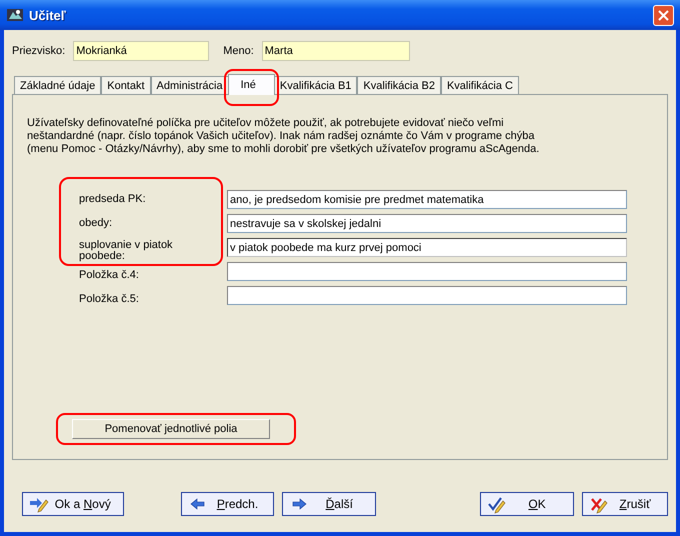 Image resolution: width=680 pixels, height=536 pixels. I want to click on field-label: suplovanie v piatok poobede:, so click(126, 251).